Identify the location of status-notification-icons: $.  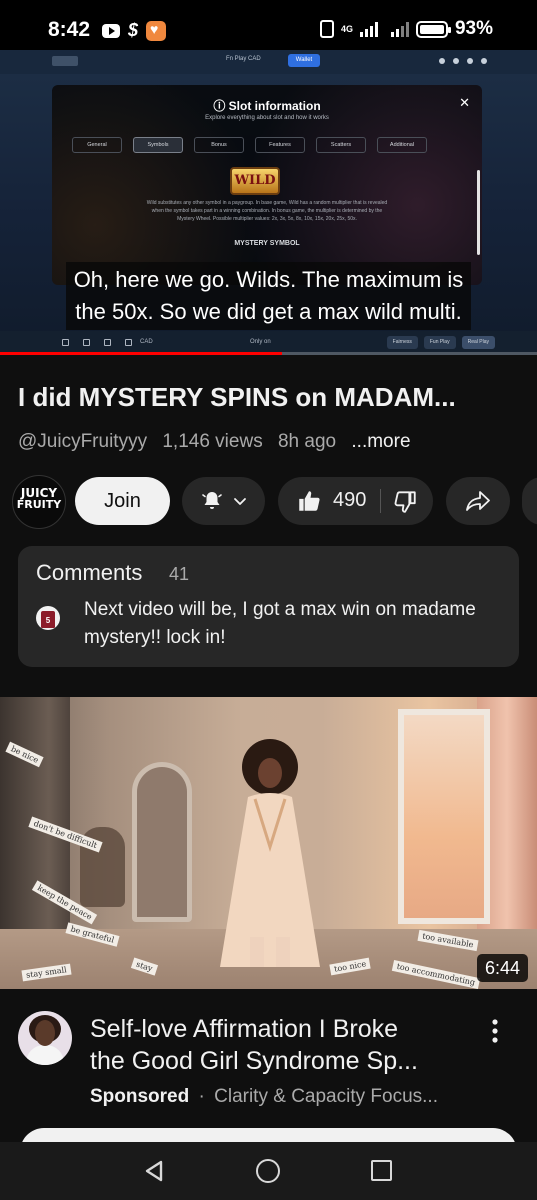
(134, 30).